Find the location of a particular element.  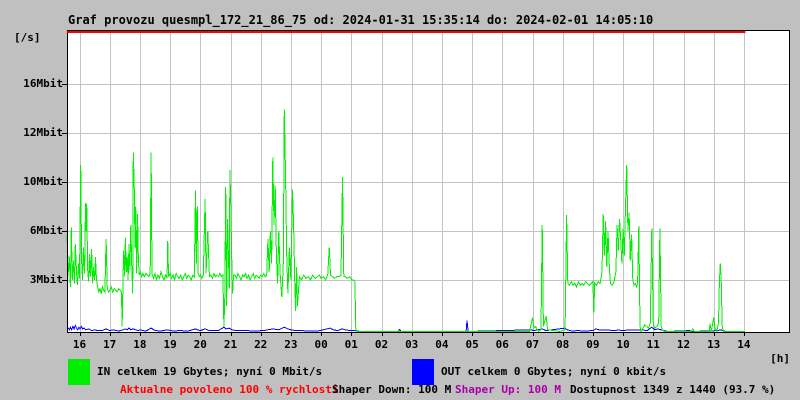

x-tick-label: 01 is located at coordinates (351, 344).